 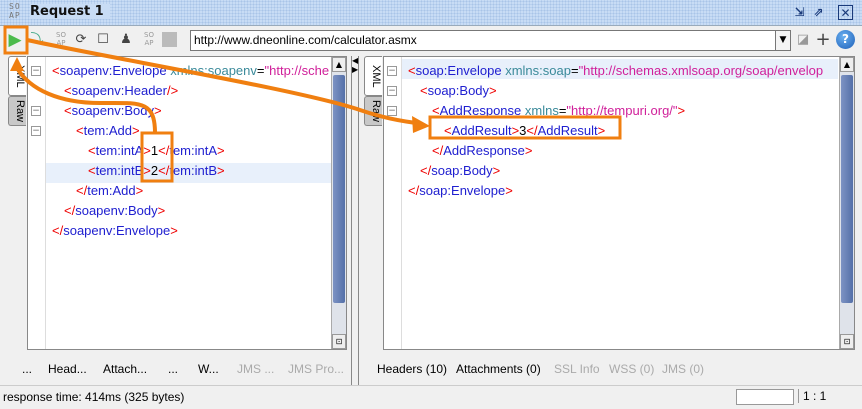 What do you see at coordinates (458, 90) in the screenshot?
I see `xml-token: soap:Body` at bounding box center [458, 90].